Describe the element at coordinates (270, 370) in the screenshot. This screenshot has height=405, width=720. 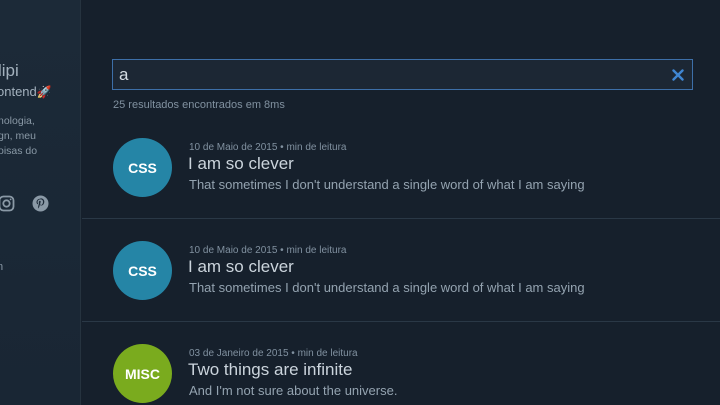
I see `post-title: Two things are infinite` at that location.